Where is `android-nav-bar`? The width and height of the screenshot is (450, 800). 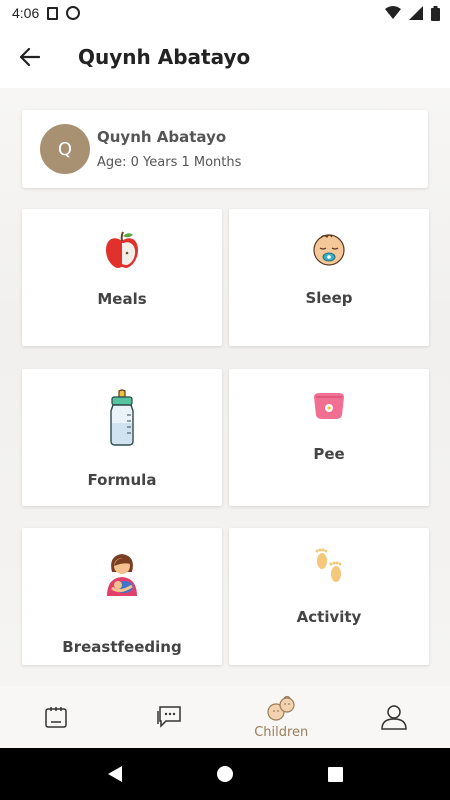 android-nav-bar is located at coordinates (225, 774).